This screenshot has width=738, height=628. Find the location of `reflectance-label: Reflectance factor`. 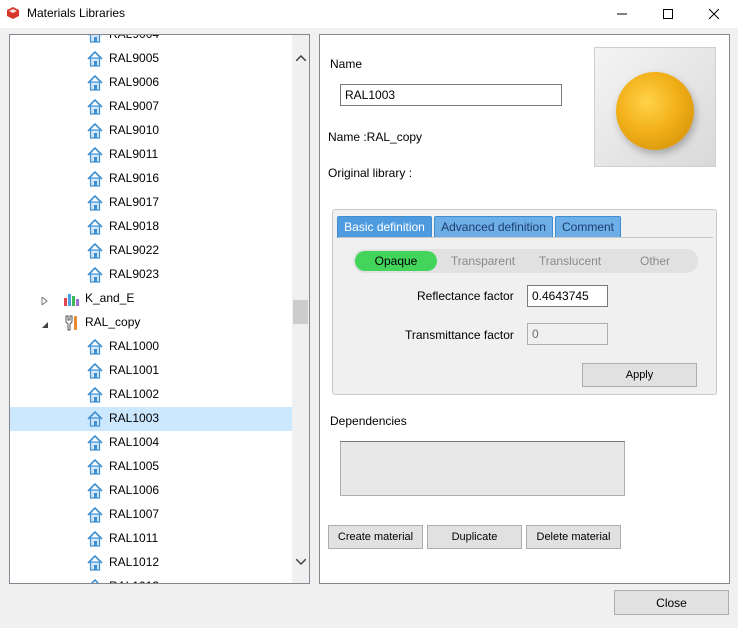

reflectance-label: Reflectance factor is located at coordinates (465, 296).